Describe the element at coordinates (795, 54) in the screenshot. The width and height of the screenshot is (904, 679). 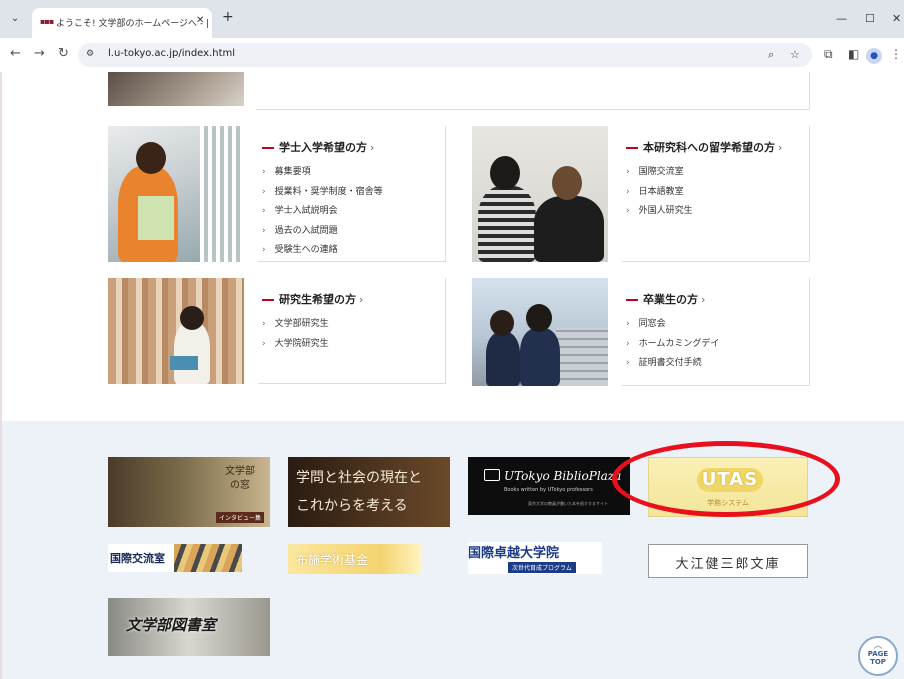
I see `bookmark-star-icon: ☆` at that location.